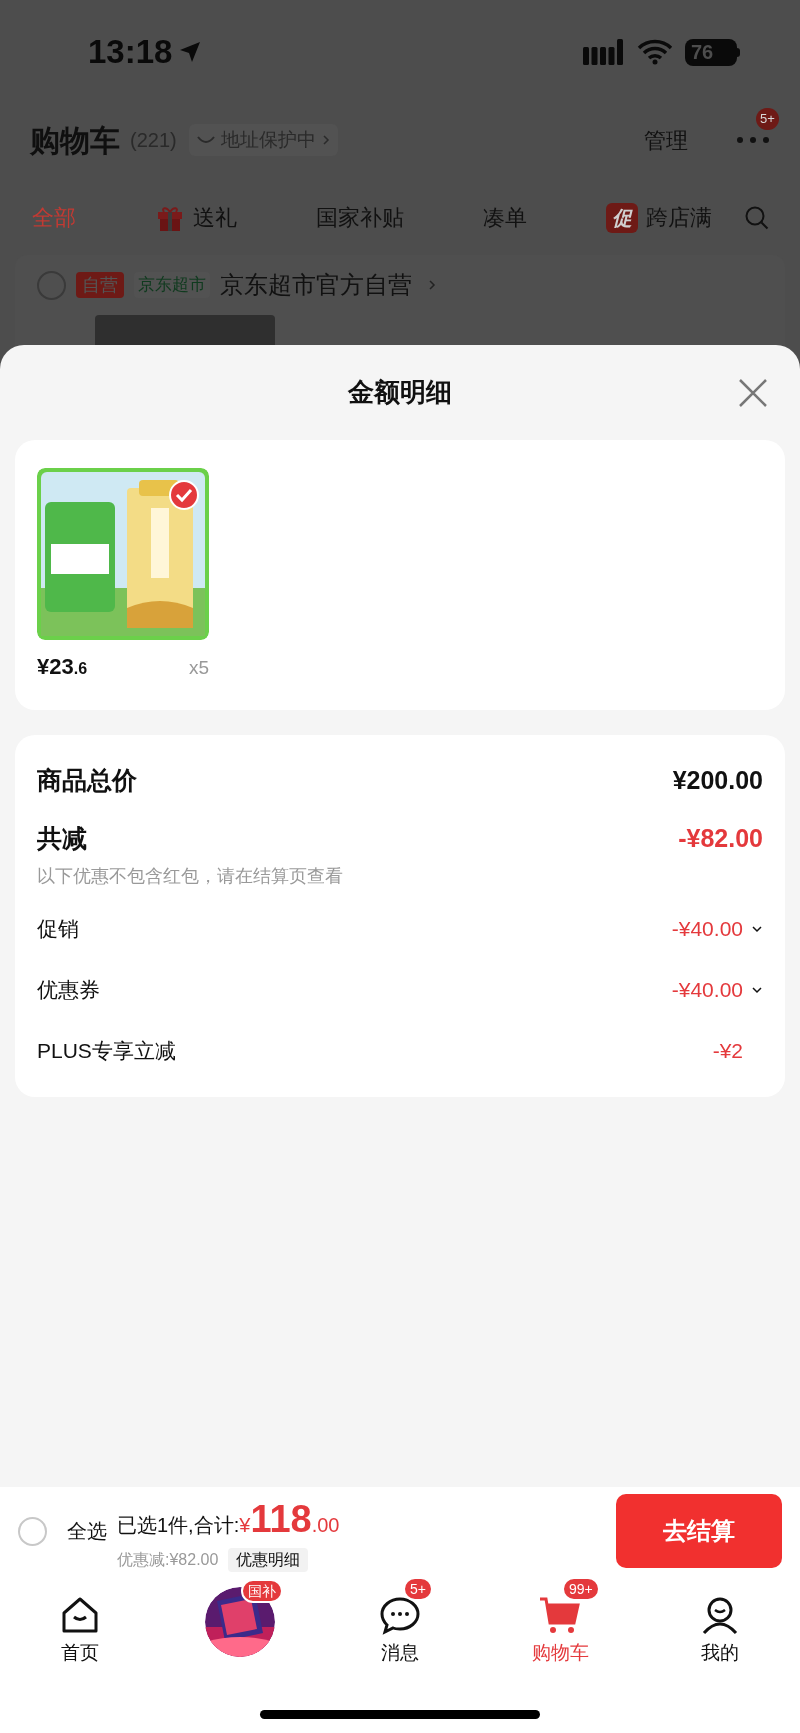  I want to click on page-title: 购物车, so click(75, 140).